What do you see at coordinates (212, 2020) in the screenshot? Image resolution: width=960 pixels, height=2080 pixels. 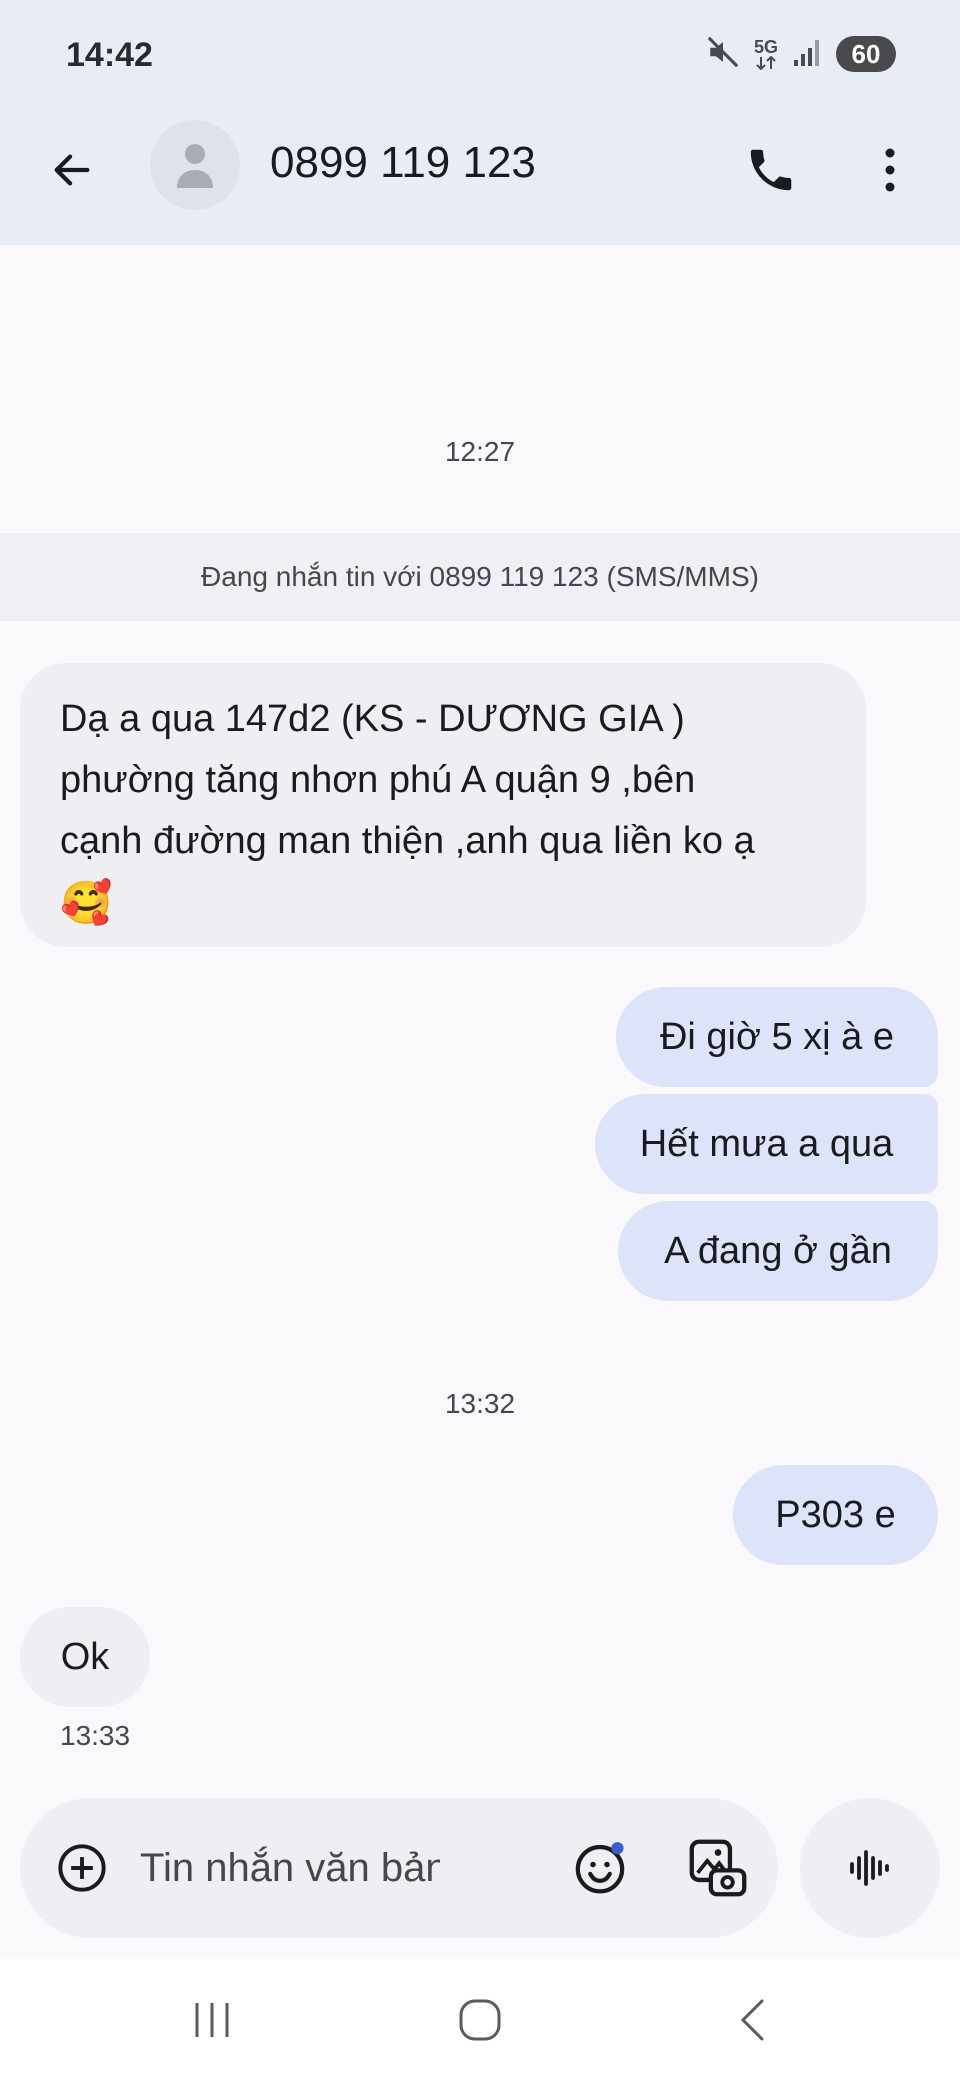 I see `recents-icon` at bounding box center [212, 2020].